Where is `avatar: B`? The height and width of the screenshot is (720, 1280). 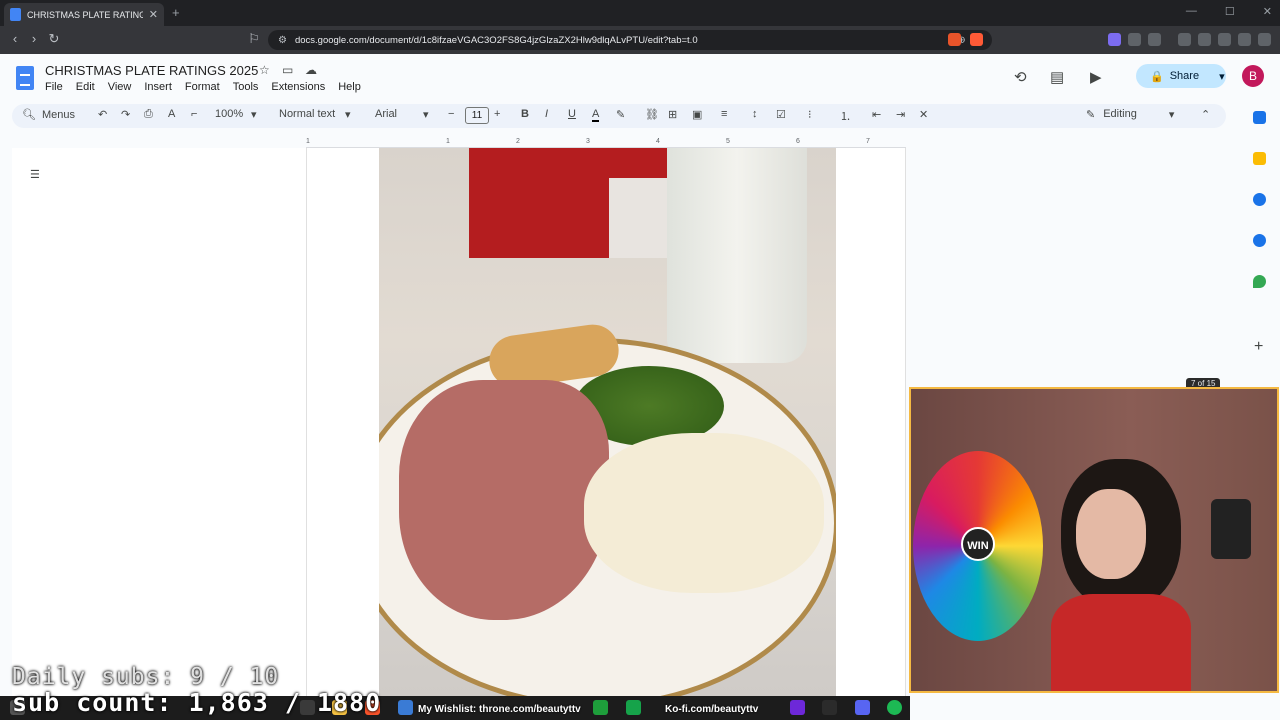
avatar: B is located at coordinates (1253, 76).